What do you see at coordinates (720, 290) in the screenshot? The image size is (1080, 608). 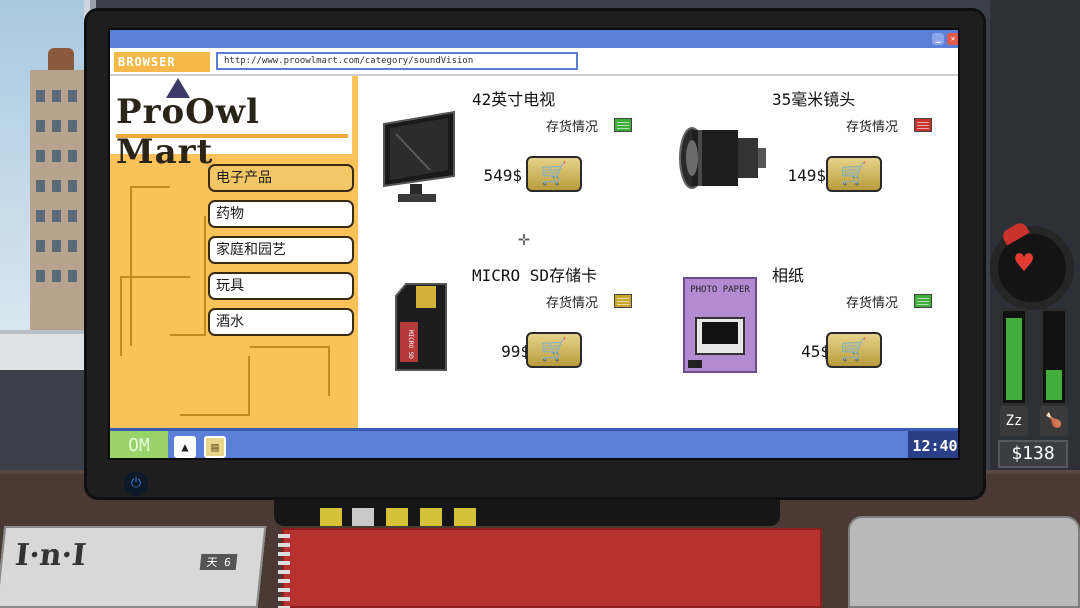 I see `photo-paper-text: PHOTO PAPER` at bounding box center [720, 290].